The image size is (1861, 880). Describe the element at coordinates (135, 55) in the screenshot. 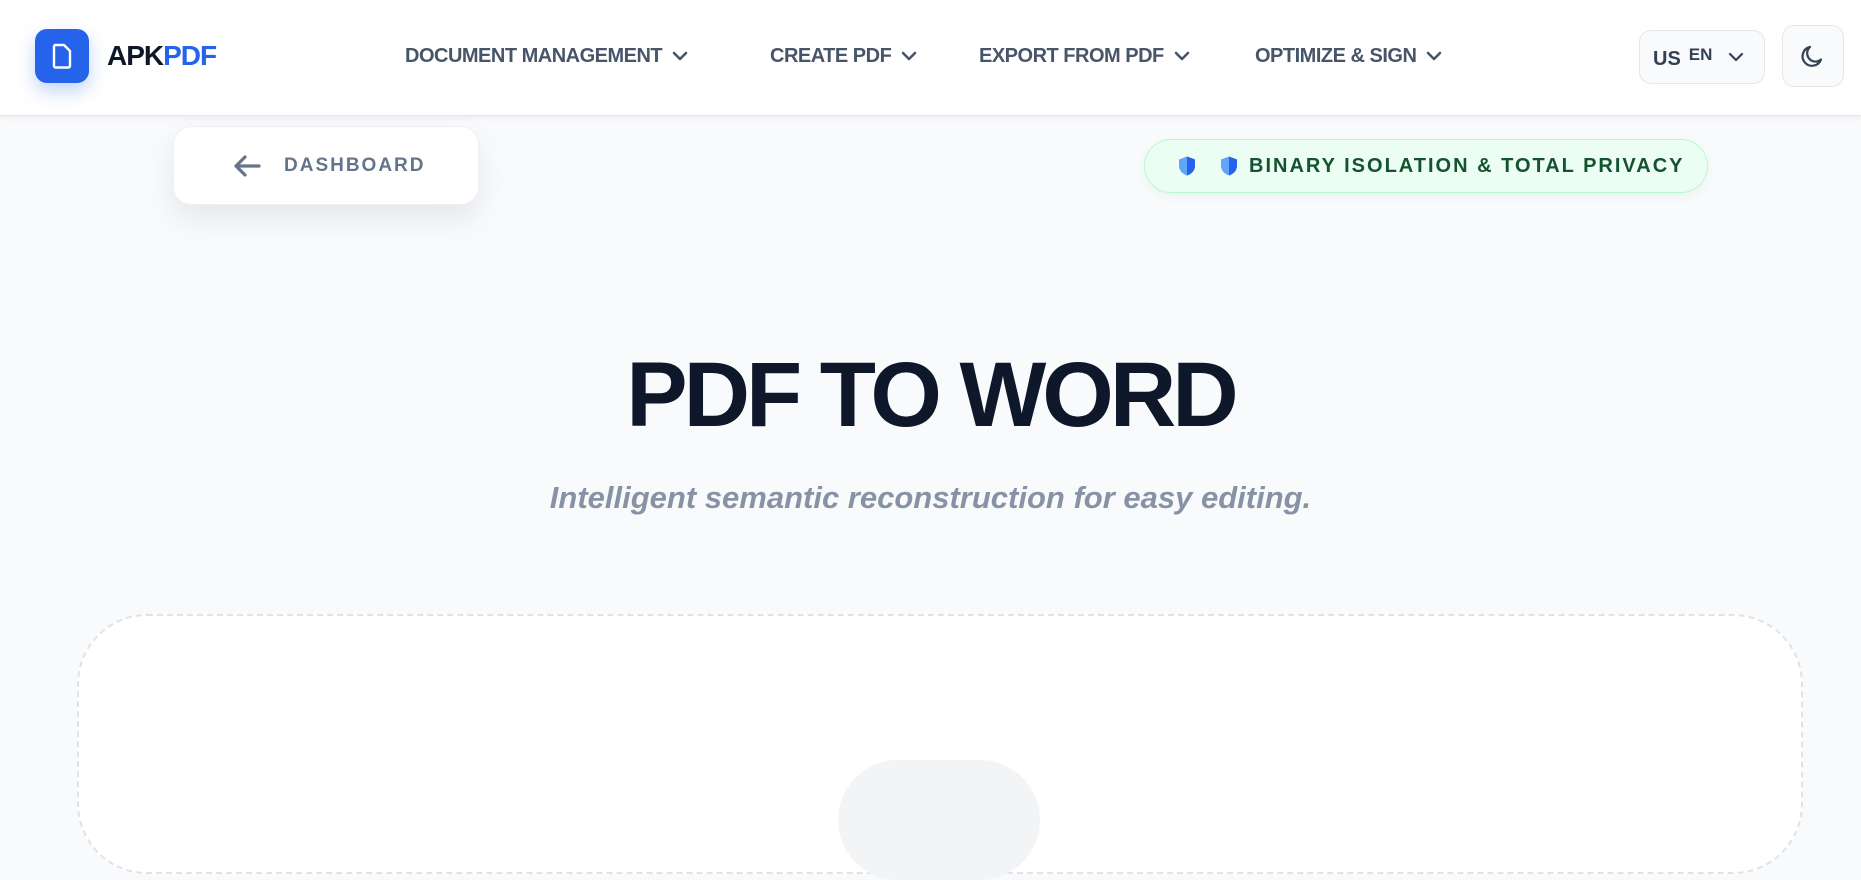

I see `brand-name-part1: APK` at that location.